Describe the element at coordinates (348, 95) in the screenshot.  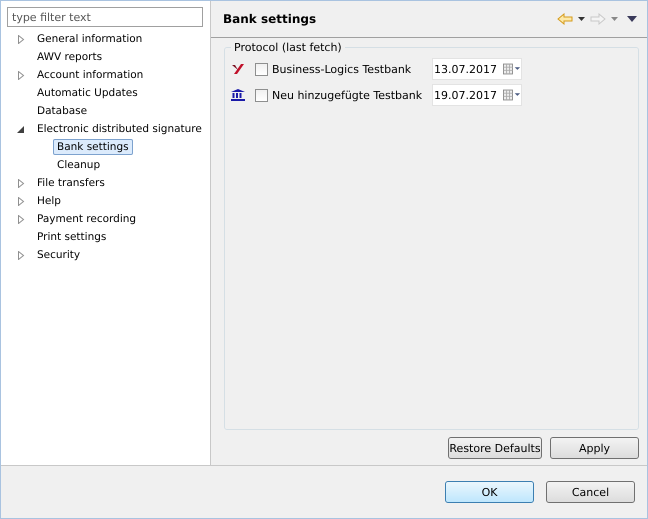
I see `bank-name: Neu hinzugefügte Testbank` at that location.